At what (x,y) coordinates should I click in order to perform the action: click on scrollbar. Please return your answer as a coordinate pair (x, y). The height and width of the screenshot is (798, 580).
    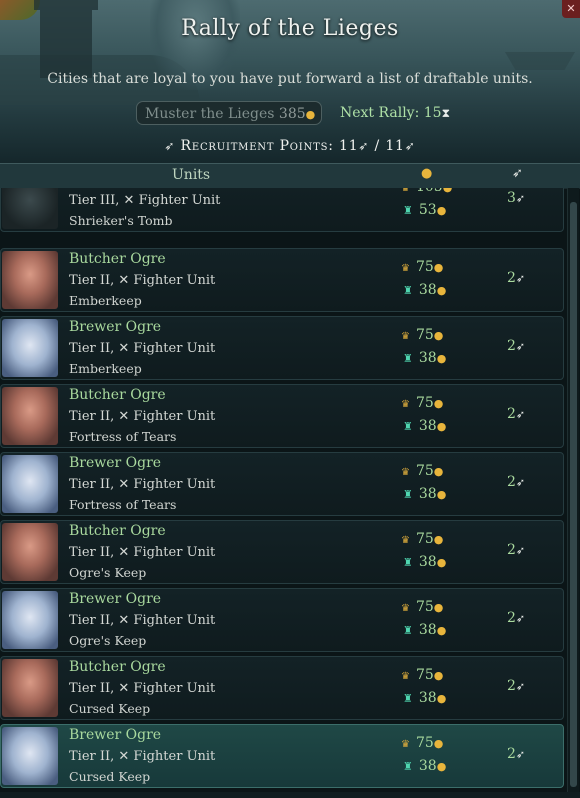
    Looking at the image, I should click on (573, 490).